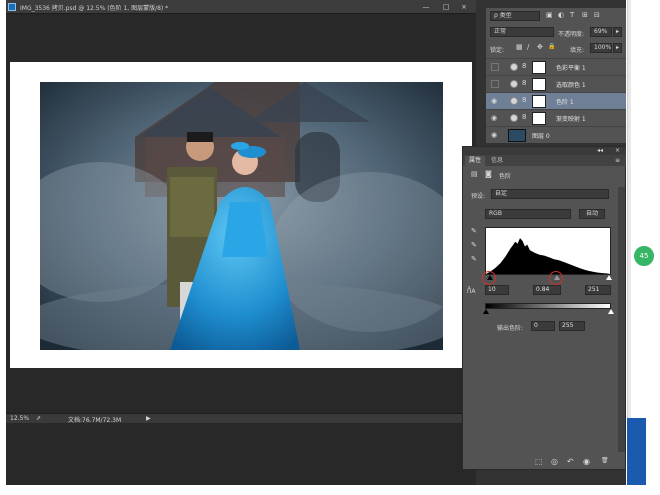  Describe the element at coordinates (528, 214) in the screenshot. I see `channel-select: RGB` at that location.